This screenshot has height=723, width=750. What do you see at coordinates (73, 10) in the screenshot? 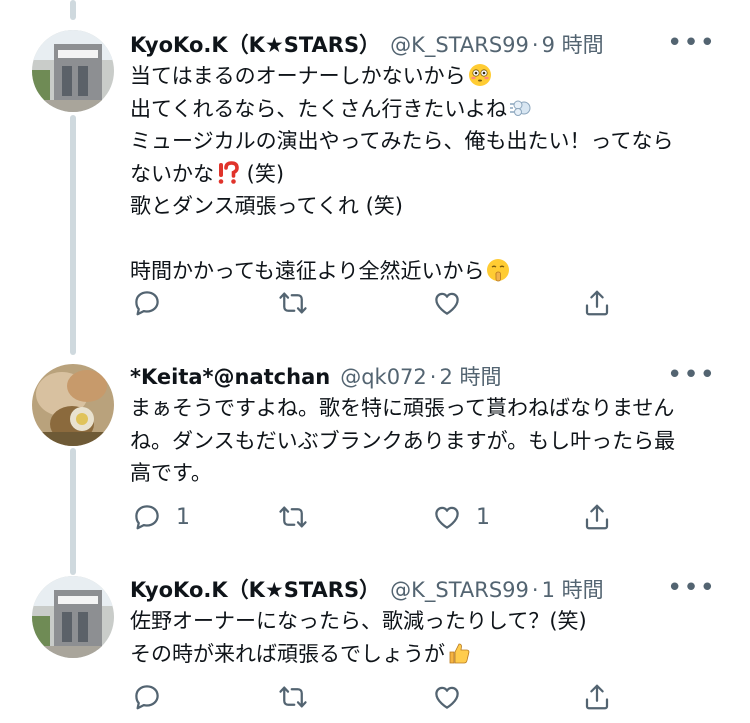
I see `thread-line-top` at bounding box center [73, 10].